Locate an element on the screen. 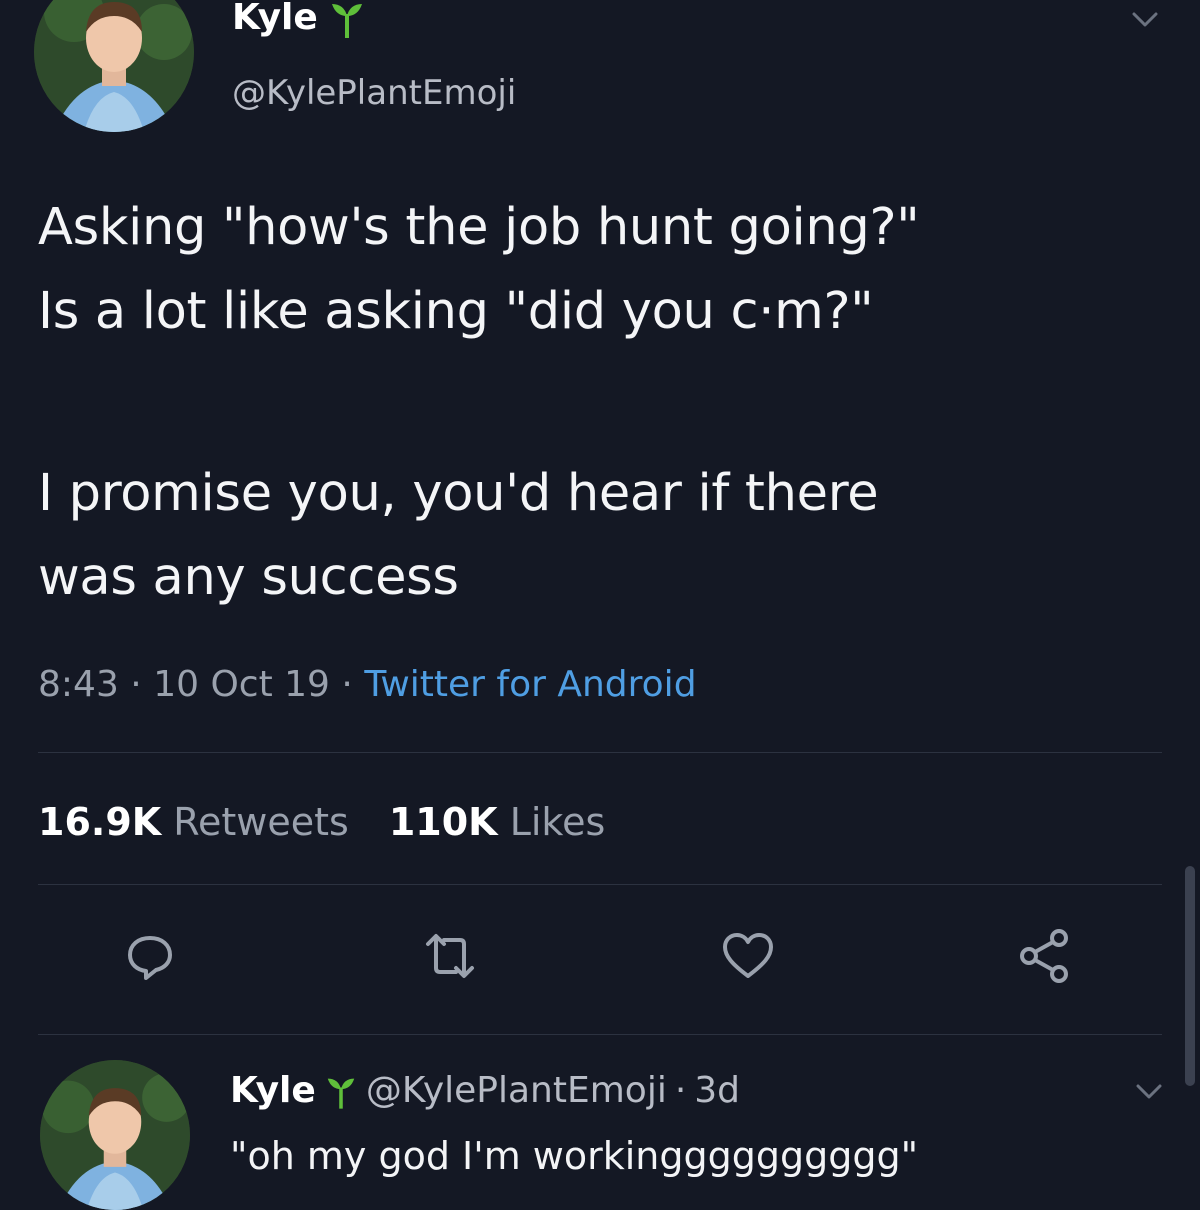 This screenshot has height=1210, width=1200. likes-count: 110K is located at coordinates (443, 822).